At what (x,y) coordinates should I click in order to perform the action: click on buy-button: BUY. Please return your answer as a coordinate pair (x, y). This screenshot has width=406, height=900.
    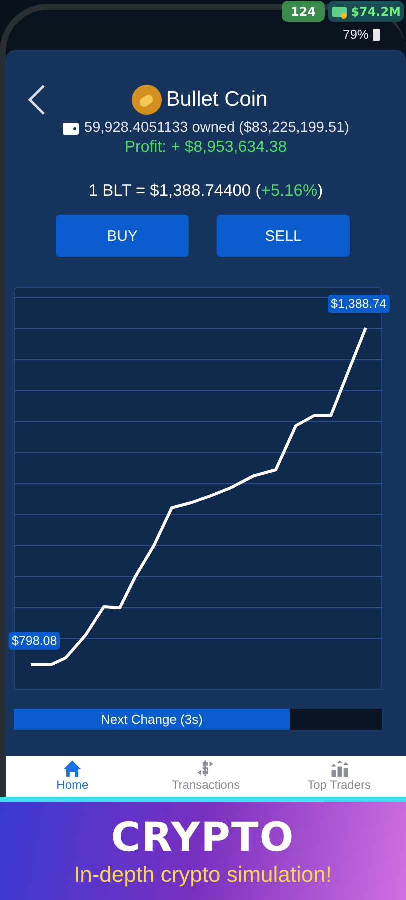
    Looking at the image, I should click on (122, 236).